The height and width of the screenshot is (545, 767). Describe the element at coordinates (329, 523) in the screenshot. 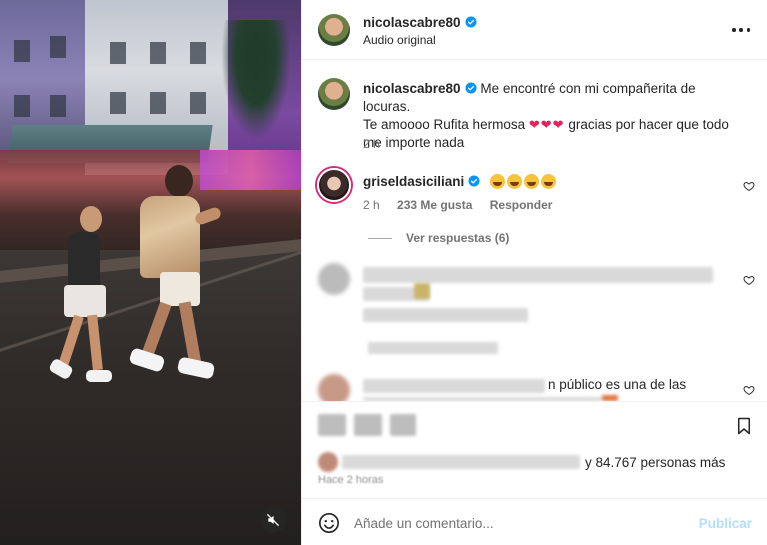

I see `emoji-smile-icon` at that location.